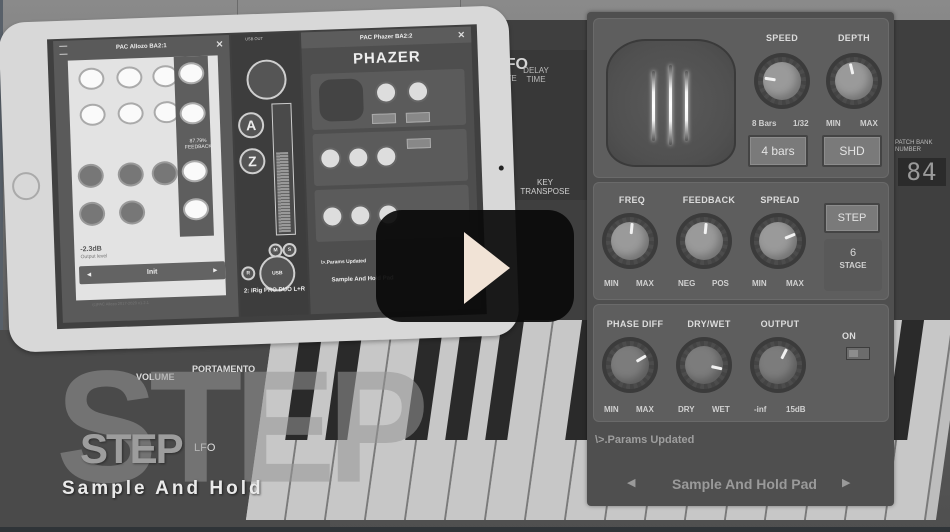 The height and width of the screenshot is (532, 950). I want to click on shape-button-small, so click(418, 117).